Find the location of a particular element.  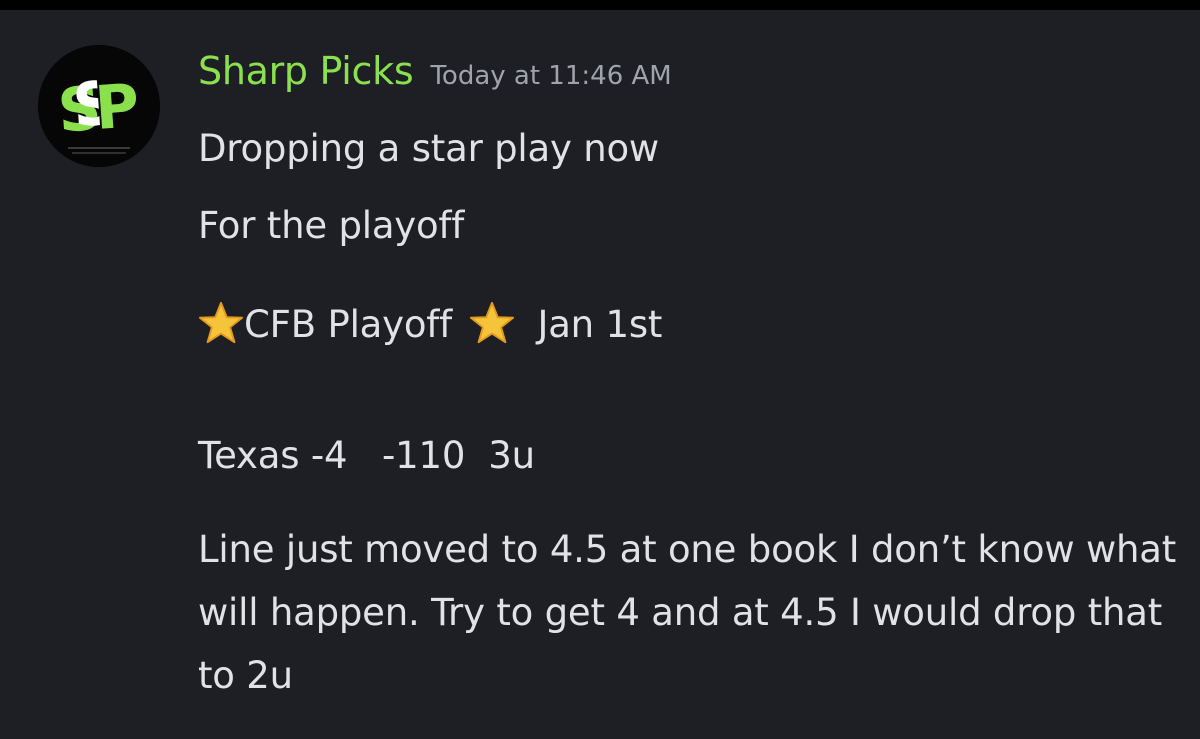

message-header: Sharp Picks Today at 11:46 AM is located at coordinates (435, 71).